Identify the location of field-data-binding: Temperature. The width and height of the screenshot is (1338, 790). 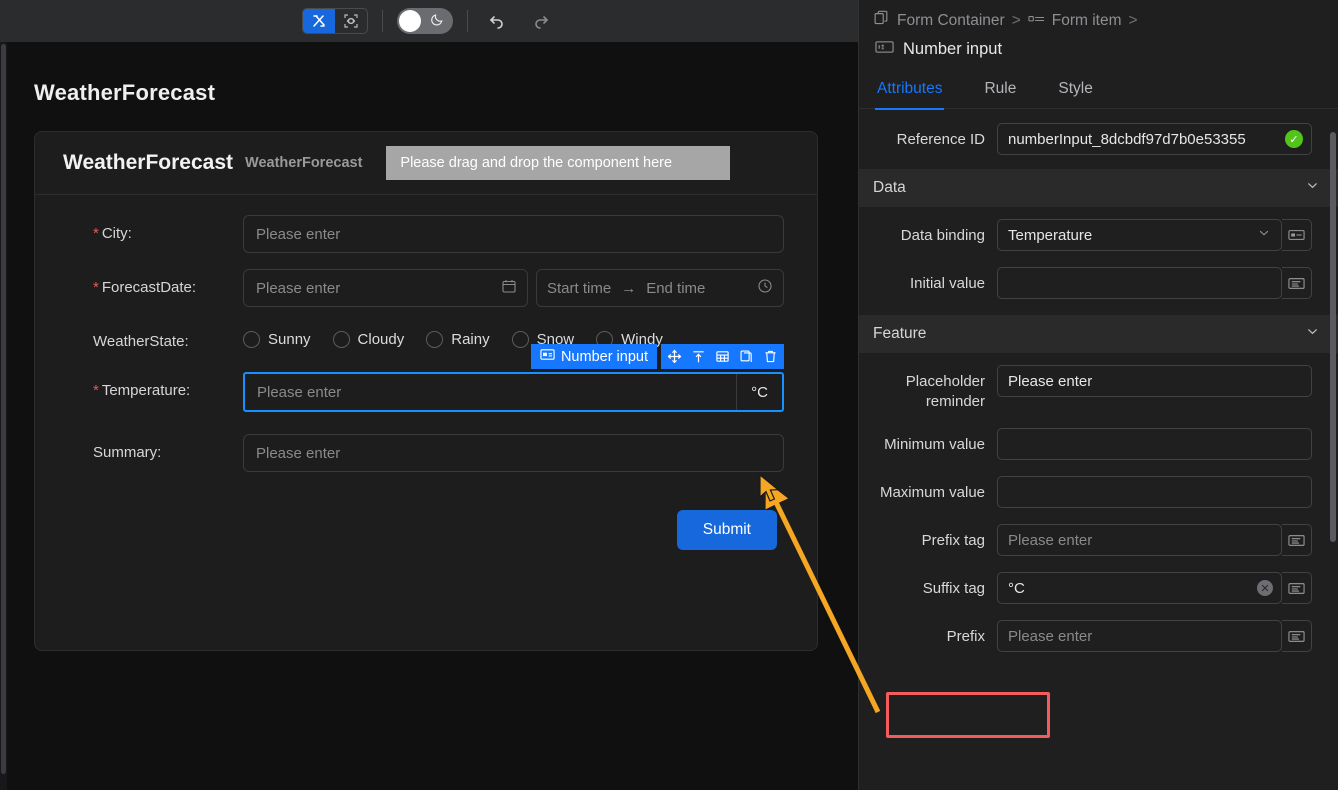
(1154, 235).